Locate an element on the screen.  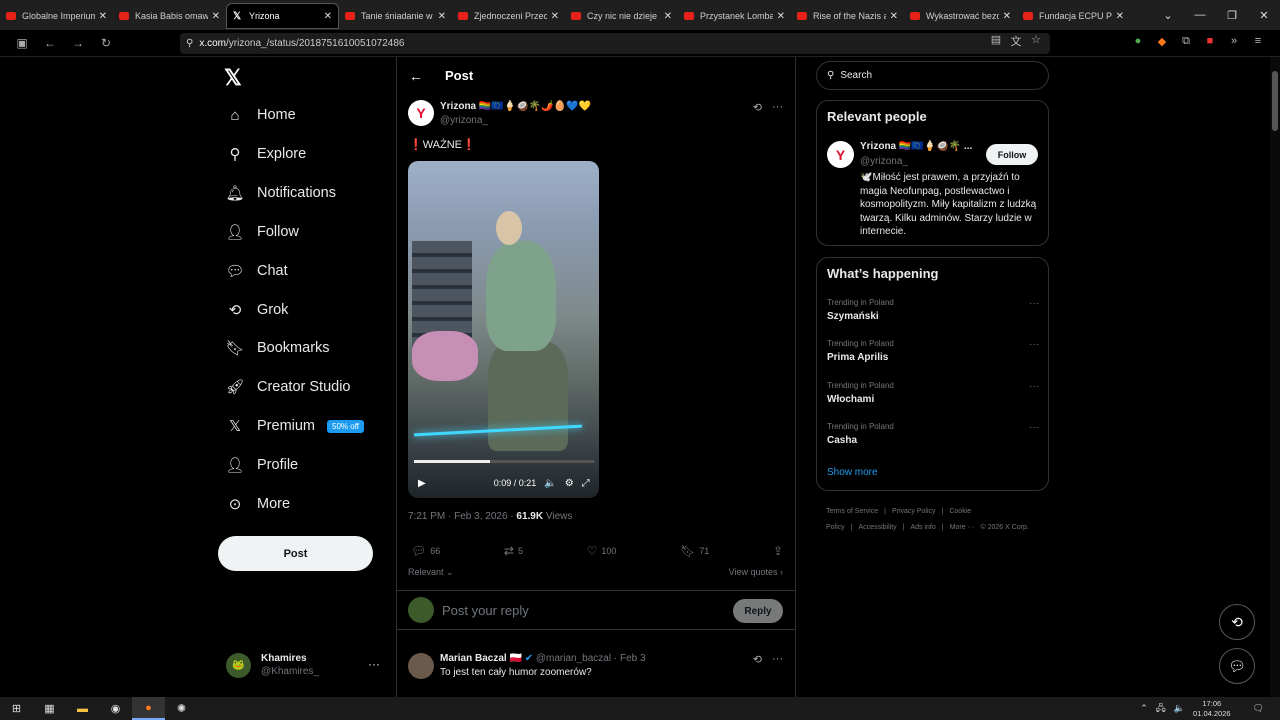
browser-tab: Kasia Babis omawia ✕ is located at coordinates (169, 16).